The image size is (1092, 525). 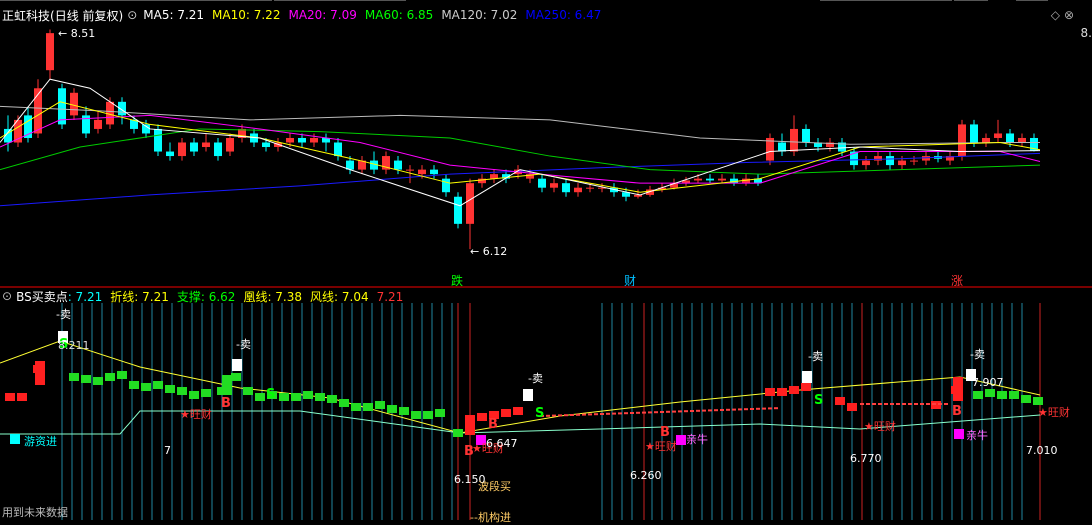 I want to click on footer-note: 用到未来数据, so click(x=35, y=512).